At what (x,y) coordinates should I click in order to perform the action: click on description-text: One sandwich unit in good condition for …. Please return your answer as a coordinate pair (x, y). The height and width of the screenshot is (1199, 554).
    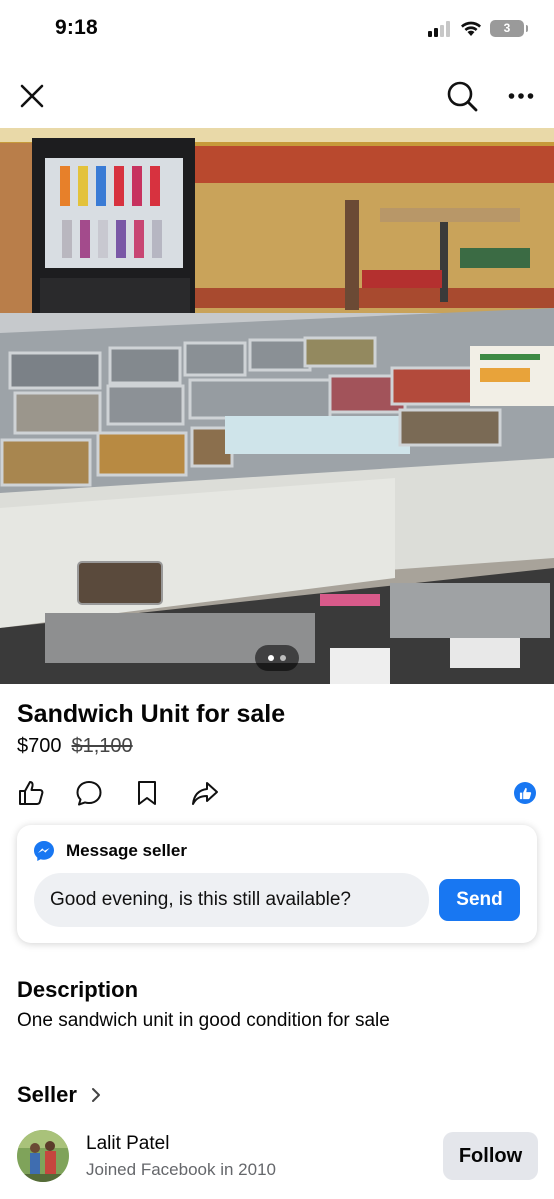
    Looking at the image, I should click on (203, 1020).